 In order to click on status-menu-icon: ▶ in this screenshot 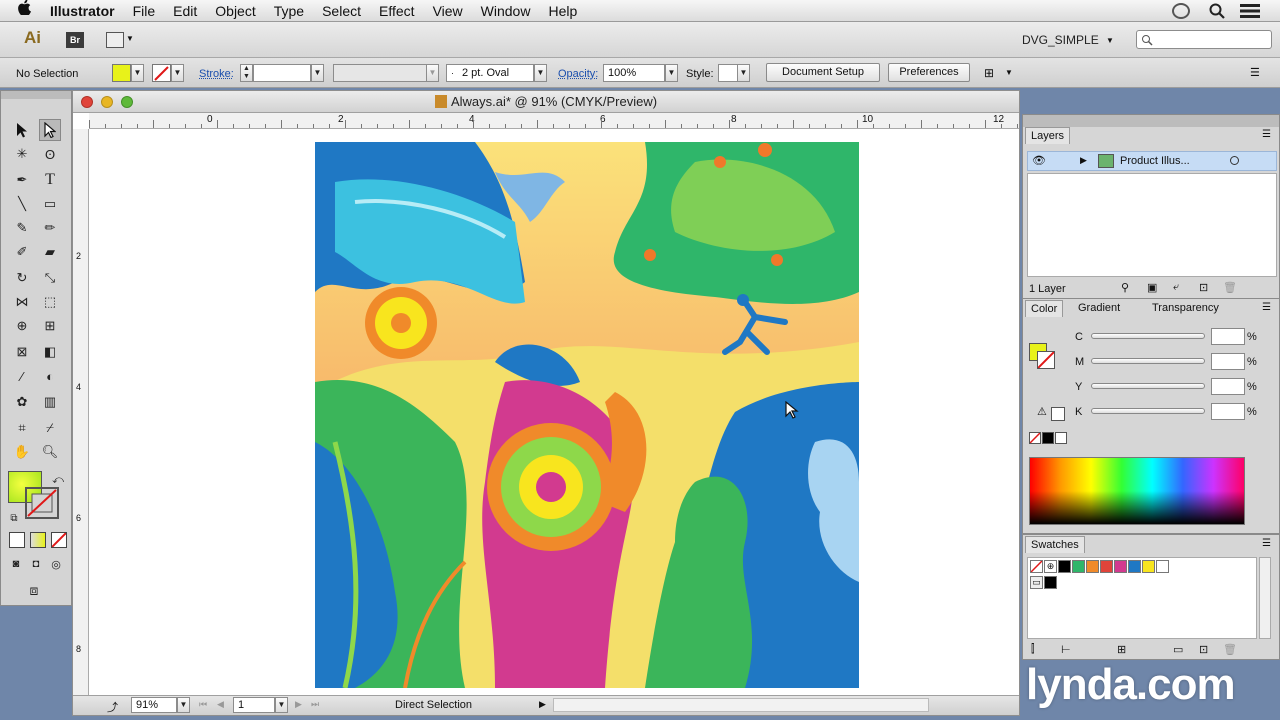, I will do `click(542, 704)`.